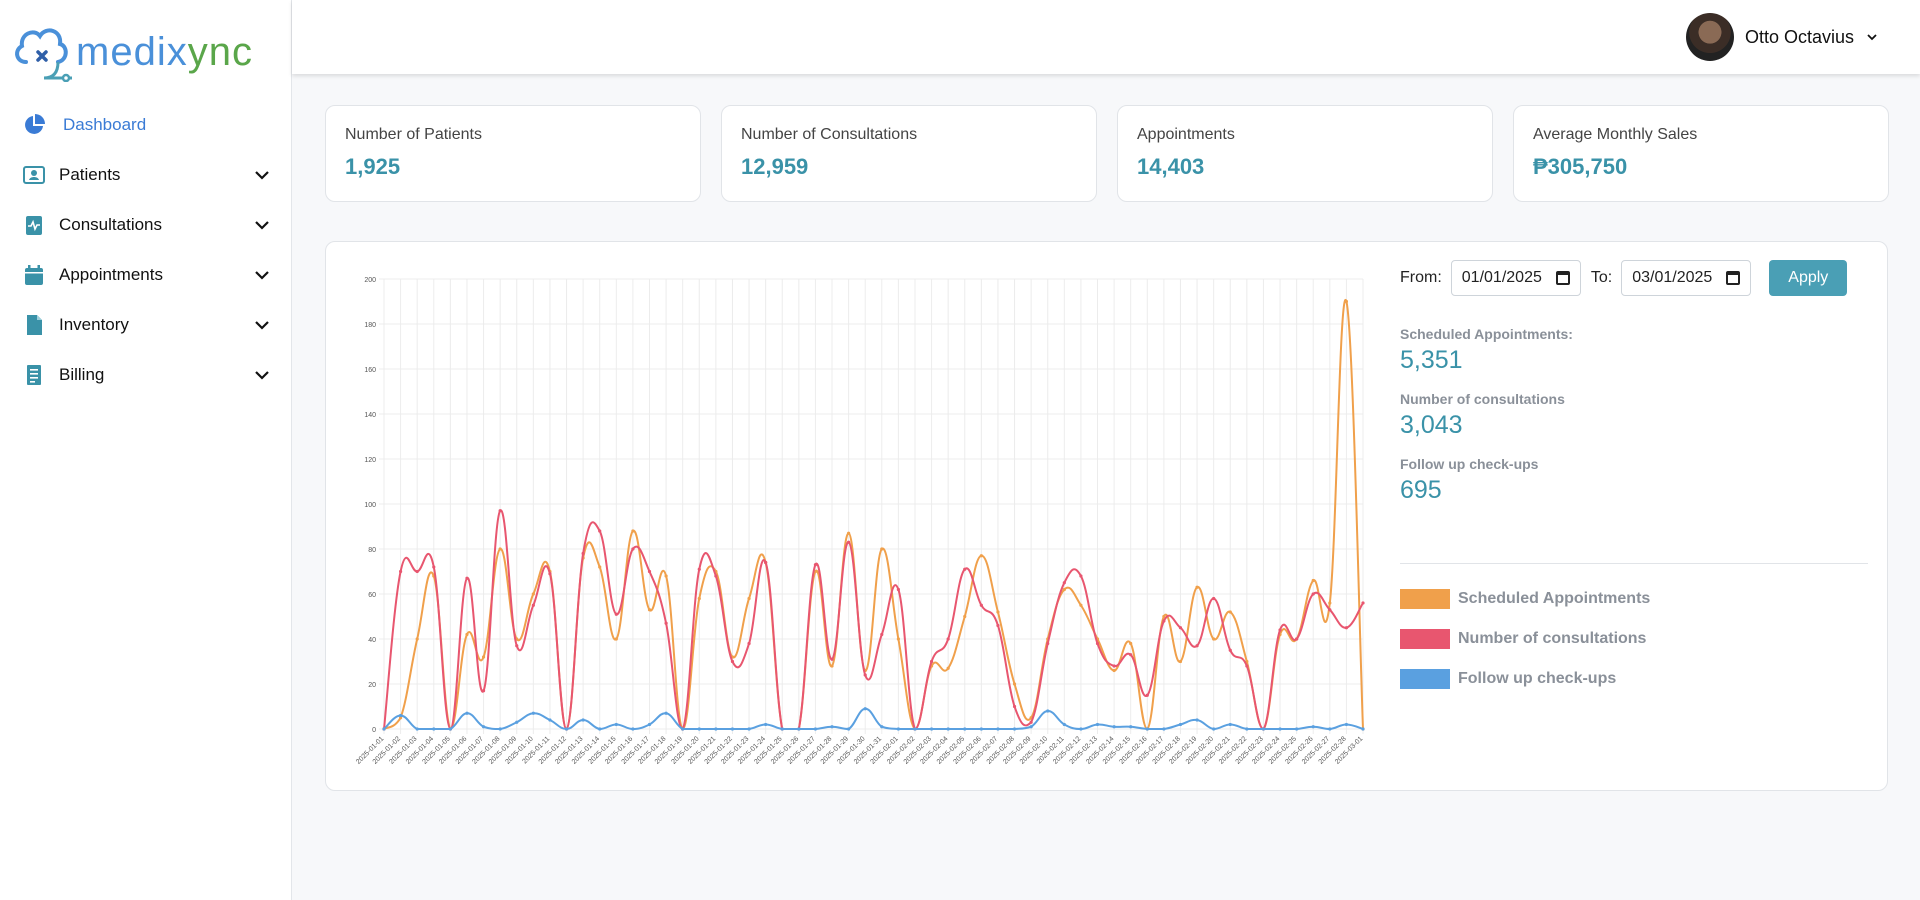  Describe the element at coordinates (34, 375) in the screenshot. I see `receipt-icon` at that location.